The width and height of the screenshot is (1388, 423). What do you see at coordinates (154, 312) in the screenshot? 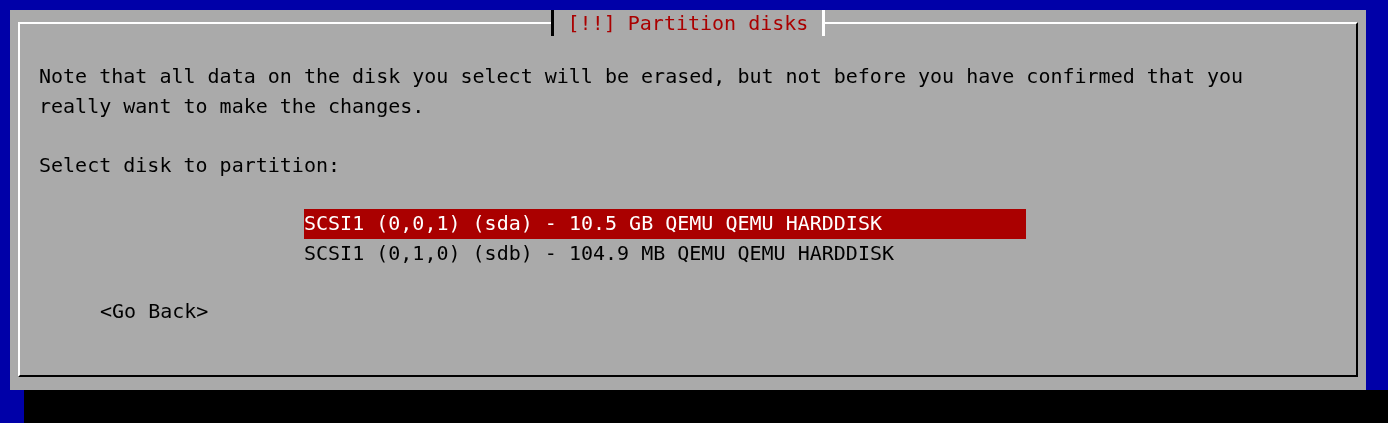
I see `go-back-button: <Go Back>` at bounding box center [154, 312].